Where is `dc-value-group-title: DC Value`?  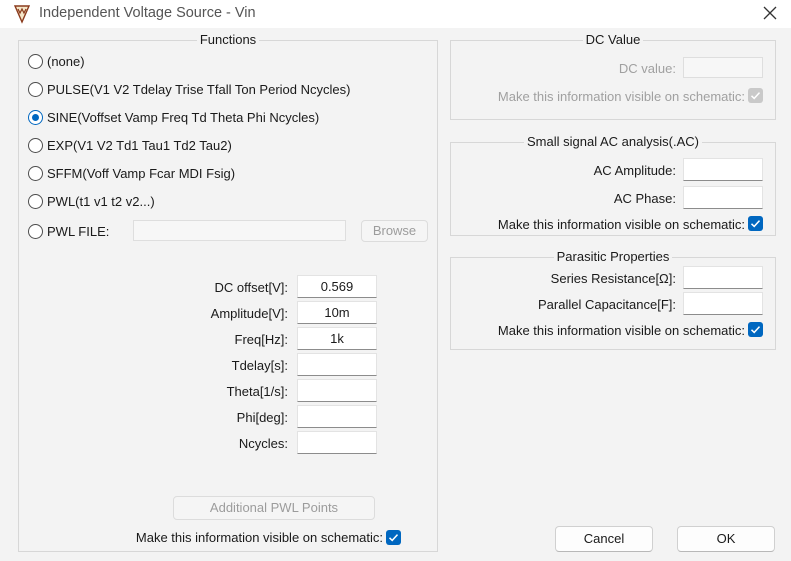 dc-value-group-title: DC Value is located at coordinates (613, 39).